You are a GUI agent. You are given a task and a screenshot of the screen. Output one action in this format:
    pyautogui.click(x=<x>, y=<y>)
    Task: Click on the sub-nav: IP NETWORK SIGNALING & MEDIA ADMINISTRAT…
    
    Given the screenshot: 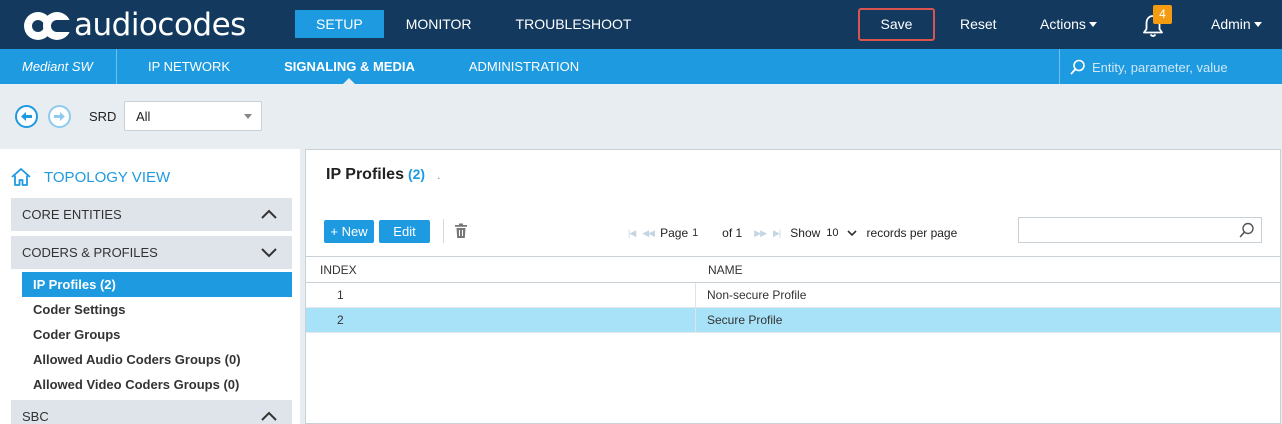 What is the action you would take?
    pyautogui.click(x=363, y=66)
    